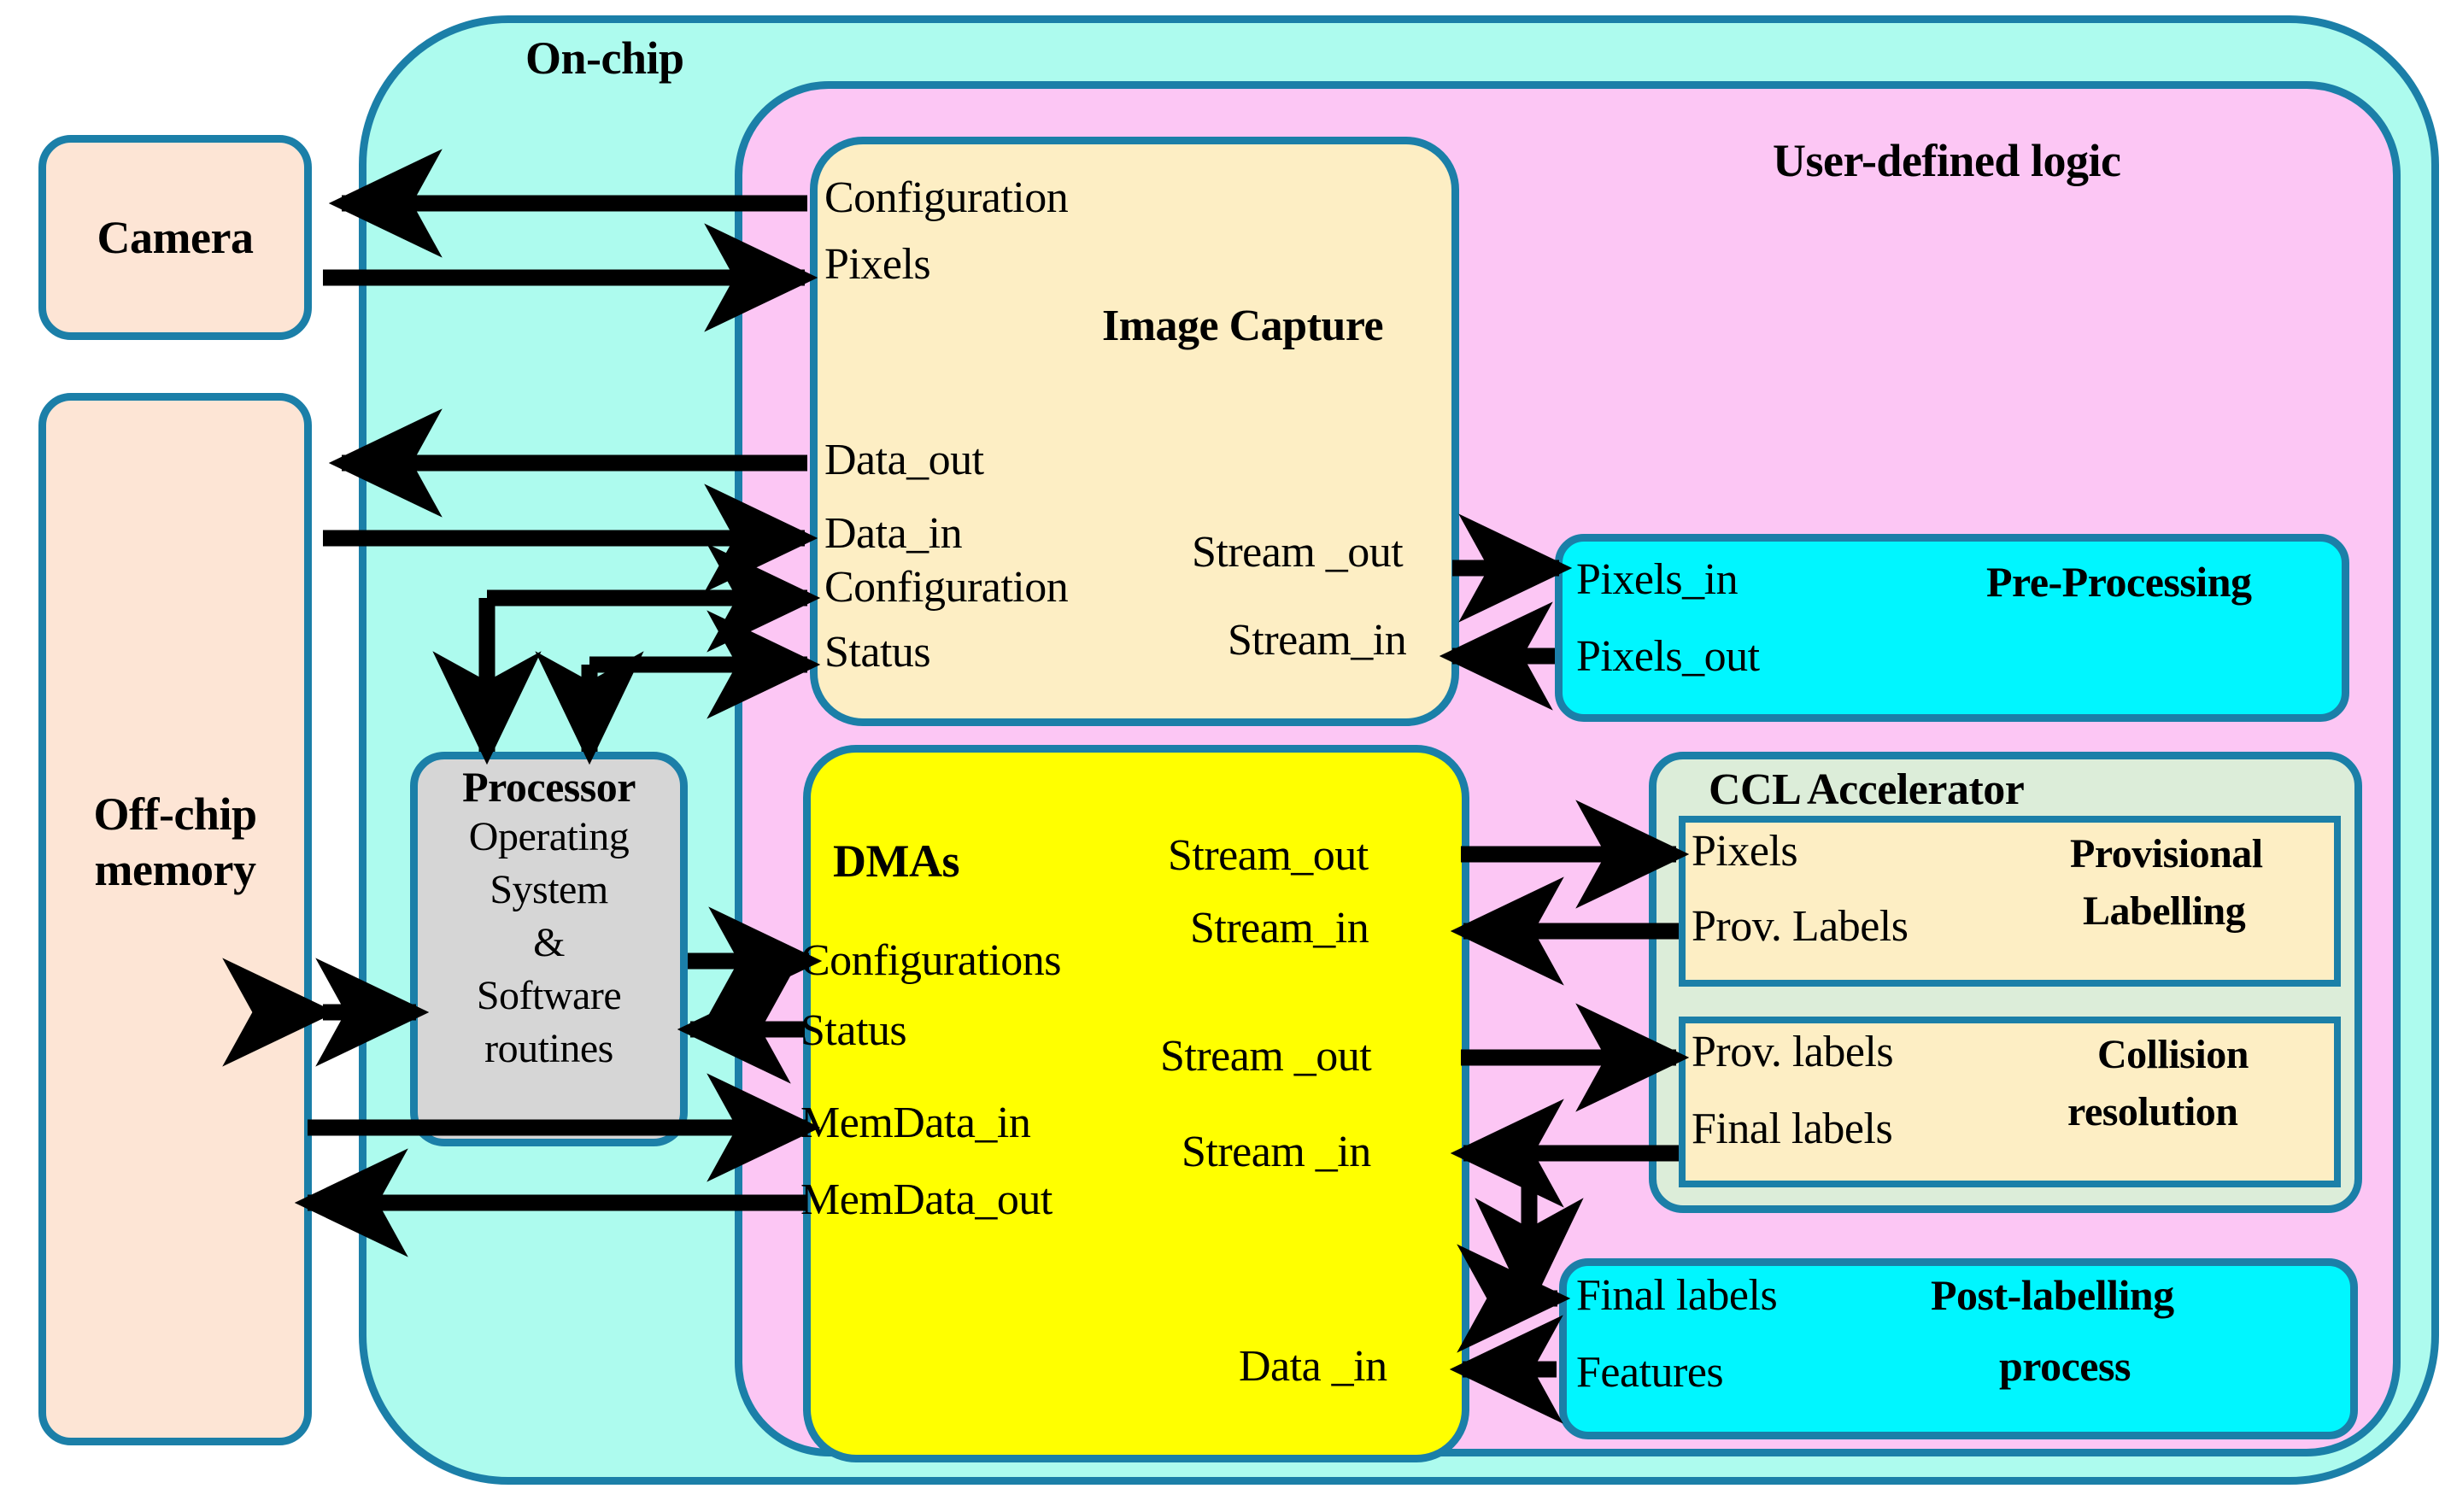 The height and width of the screenshot is (1512, 2451). Describe the element at coordinates (1867, 789) in the screenshot. I see `ccl-accelerator-title: CCL Accelerator` at that location.